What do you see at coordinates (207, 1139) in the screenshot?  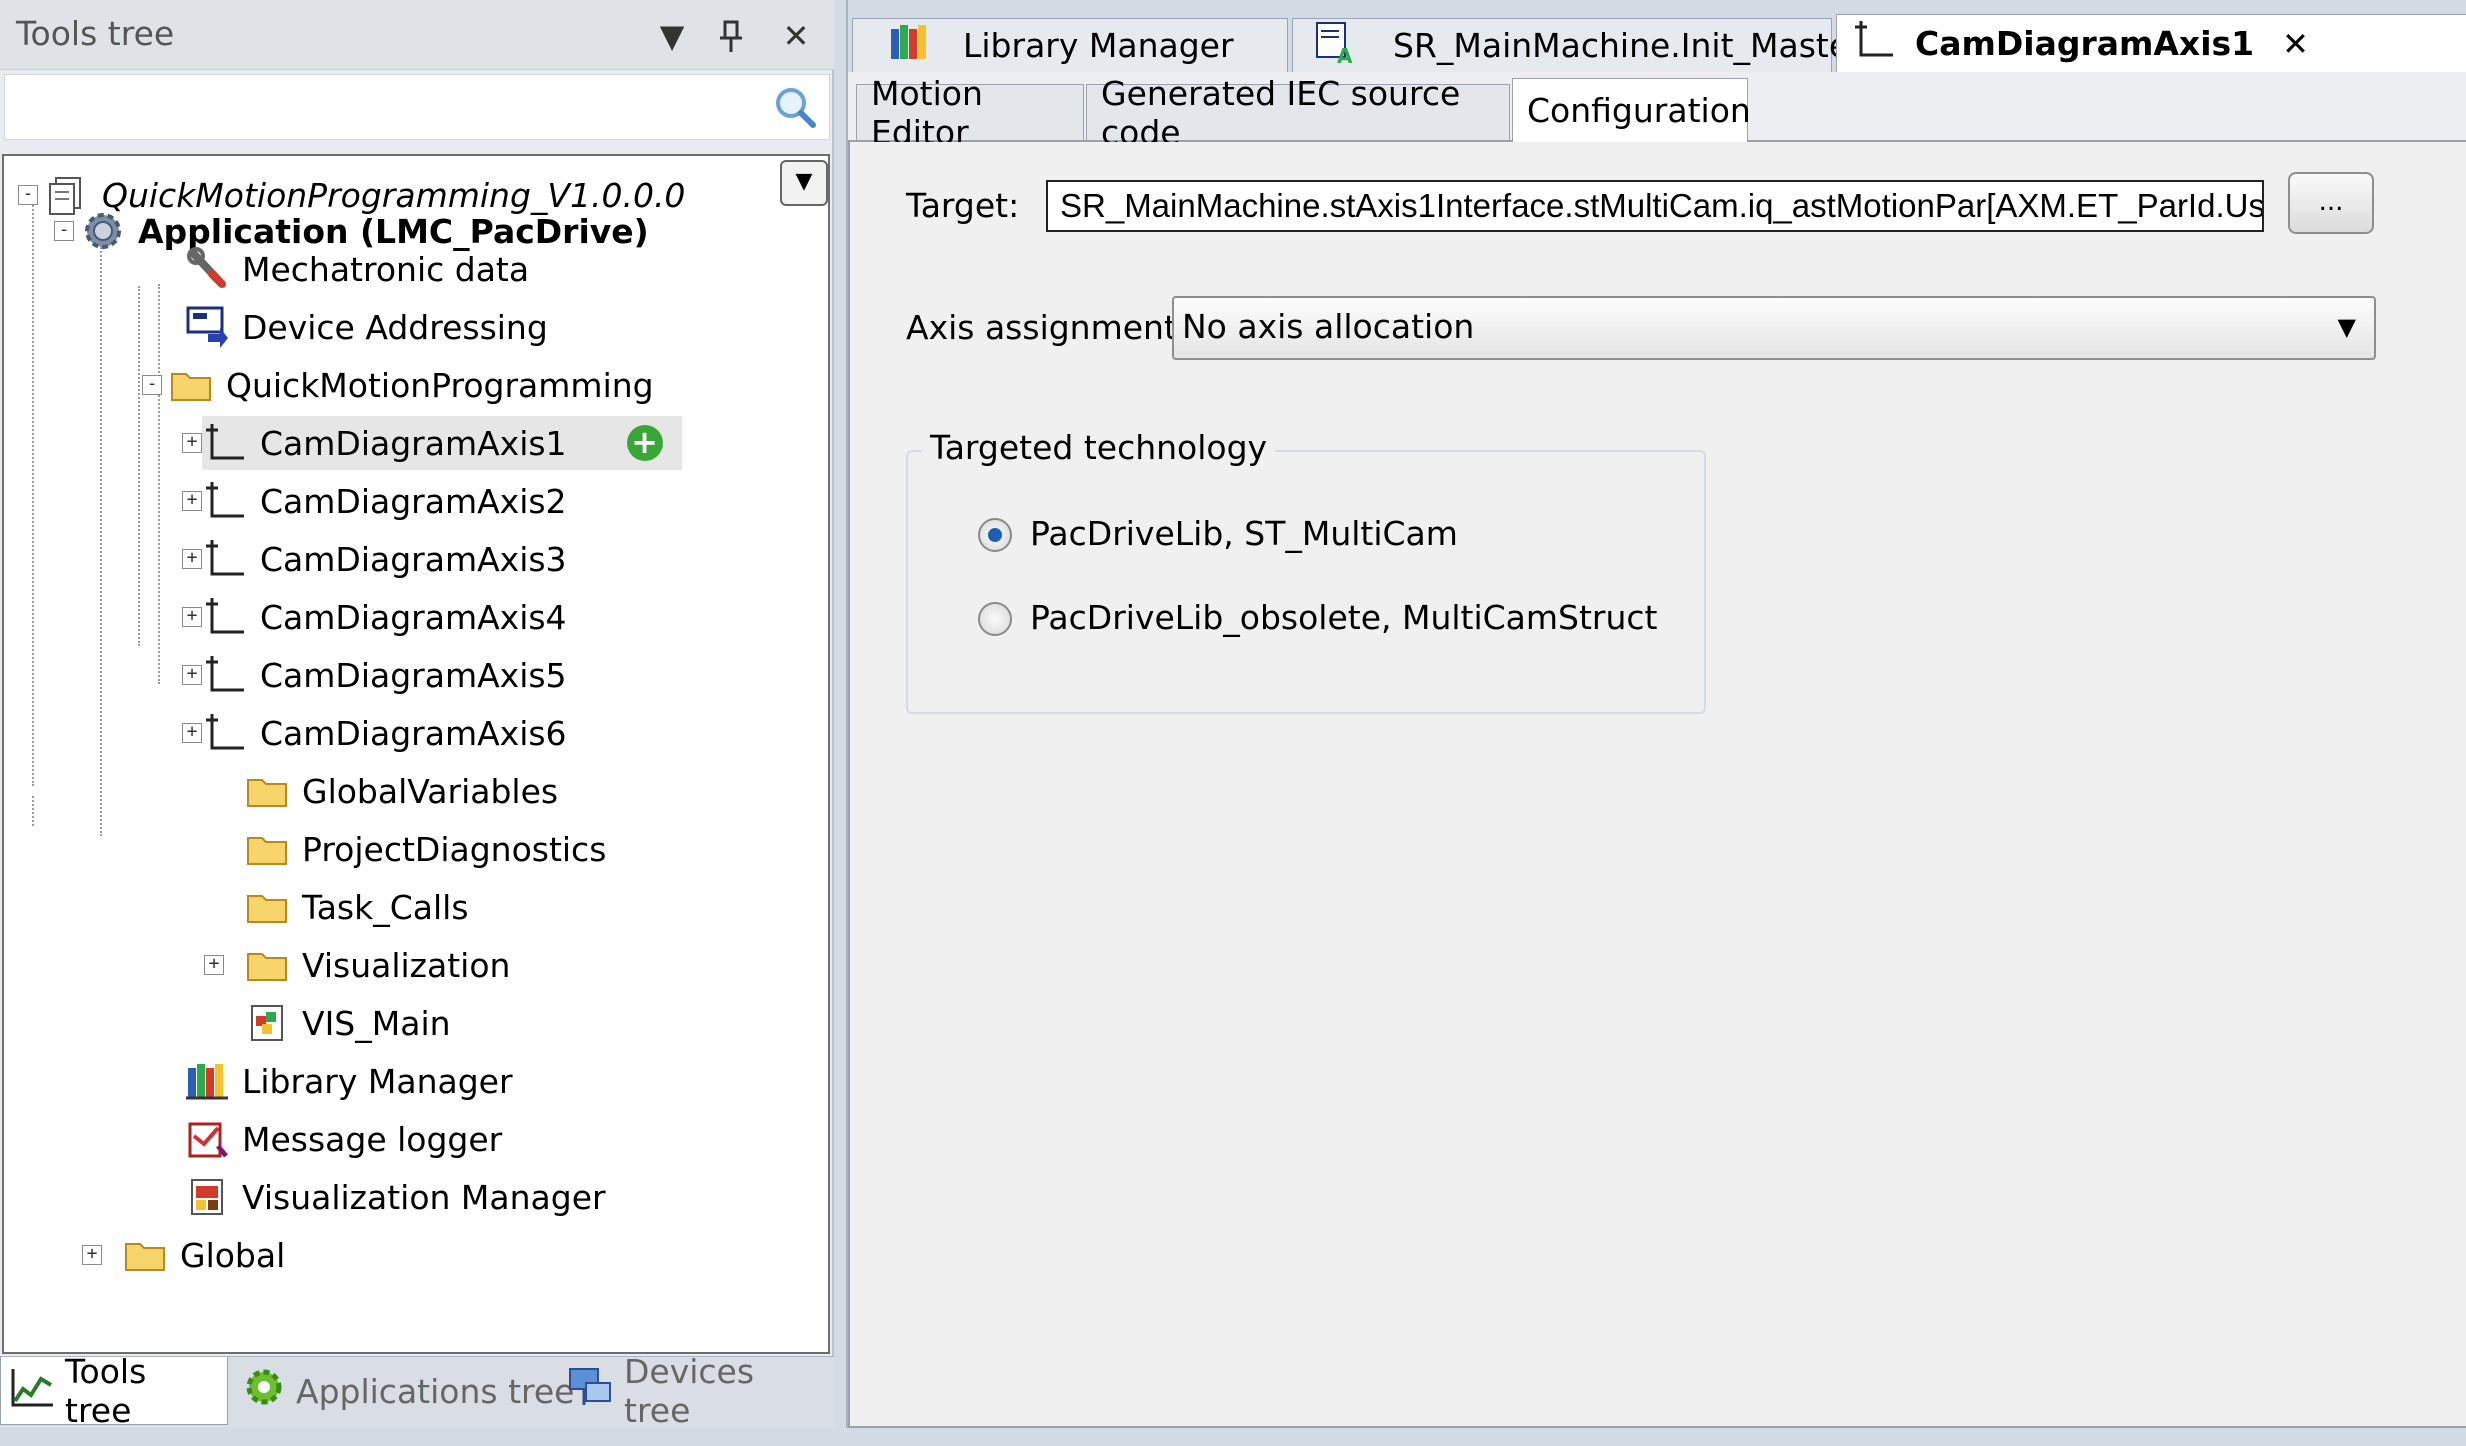 I see `message-logger-icon` at bounding box center [207, 1139].